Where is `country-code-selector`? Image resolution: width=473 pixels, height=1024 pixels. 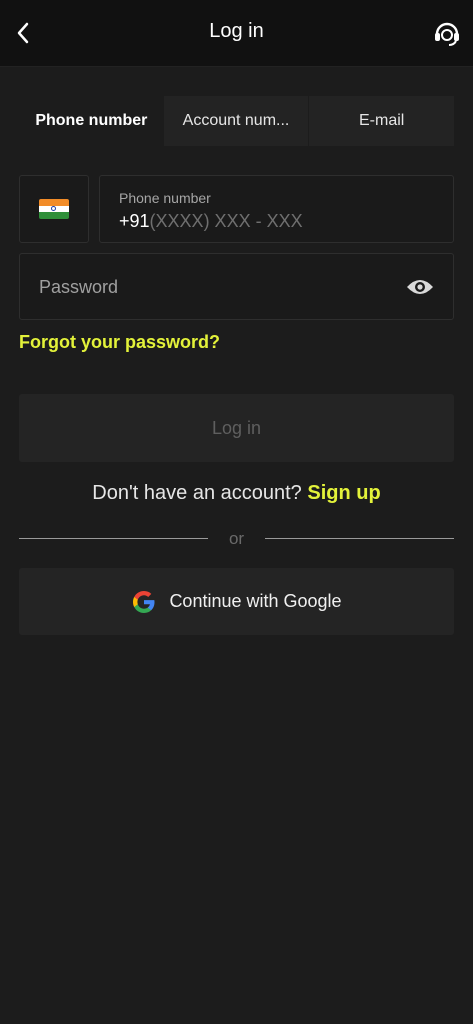 country-code-selector is located at coordinates (54, 209).